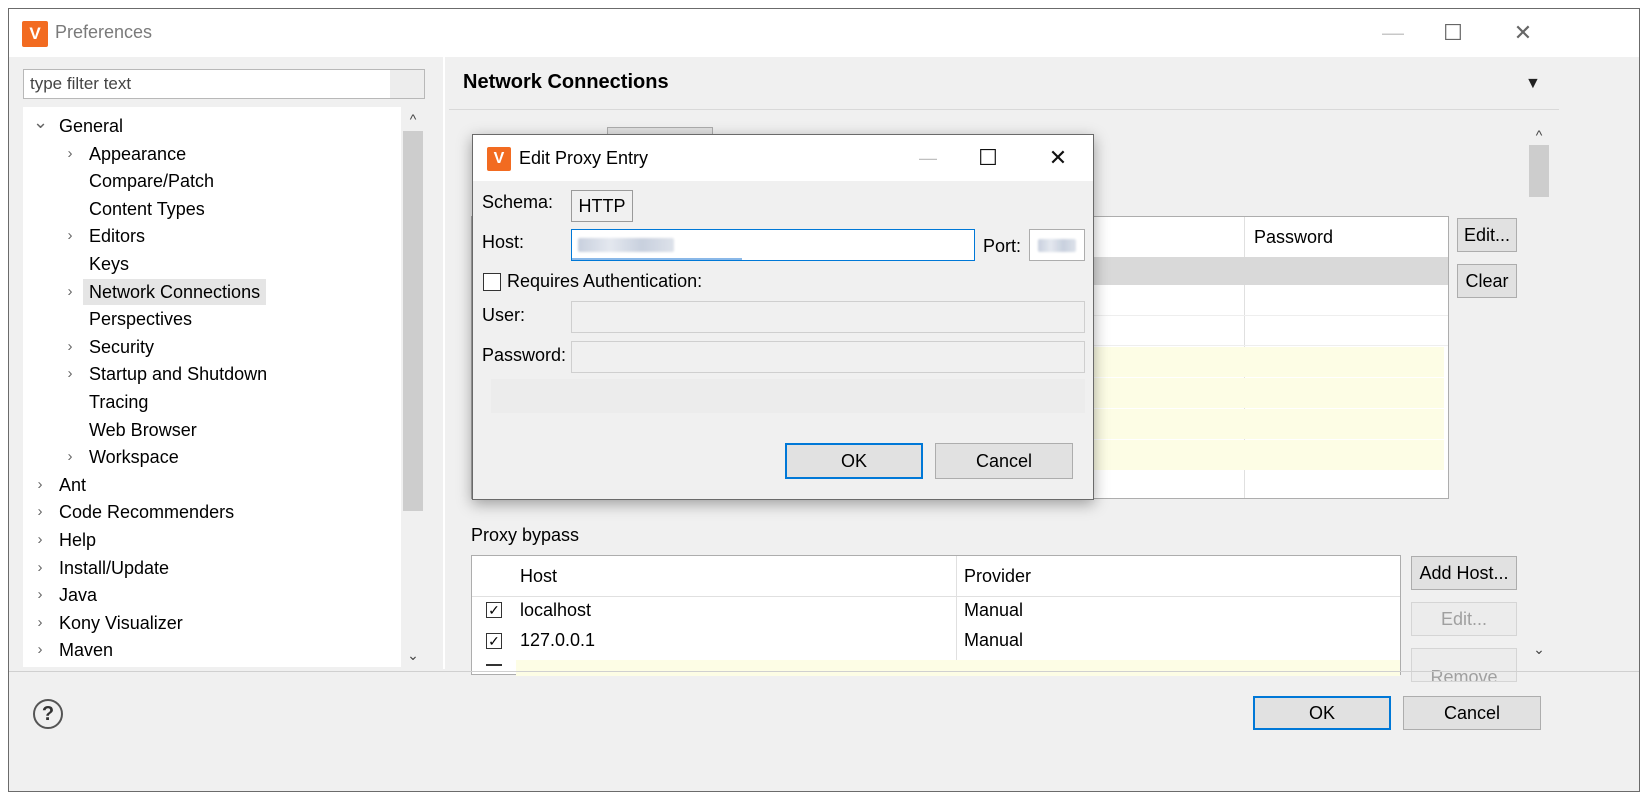 The width and height of the screenshot is (1648, 800). What do you see at coordinates (1487, 281) in the screenshot?
I see `proxy-clear-button: Clear` at bounding box center [1487, 281].